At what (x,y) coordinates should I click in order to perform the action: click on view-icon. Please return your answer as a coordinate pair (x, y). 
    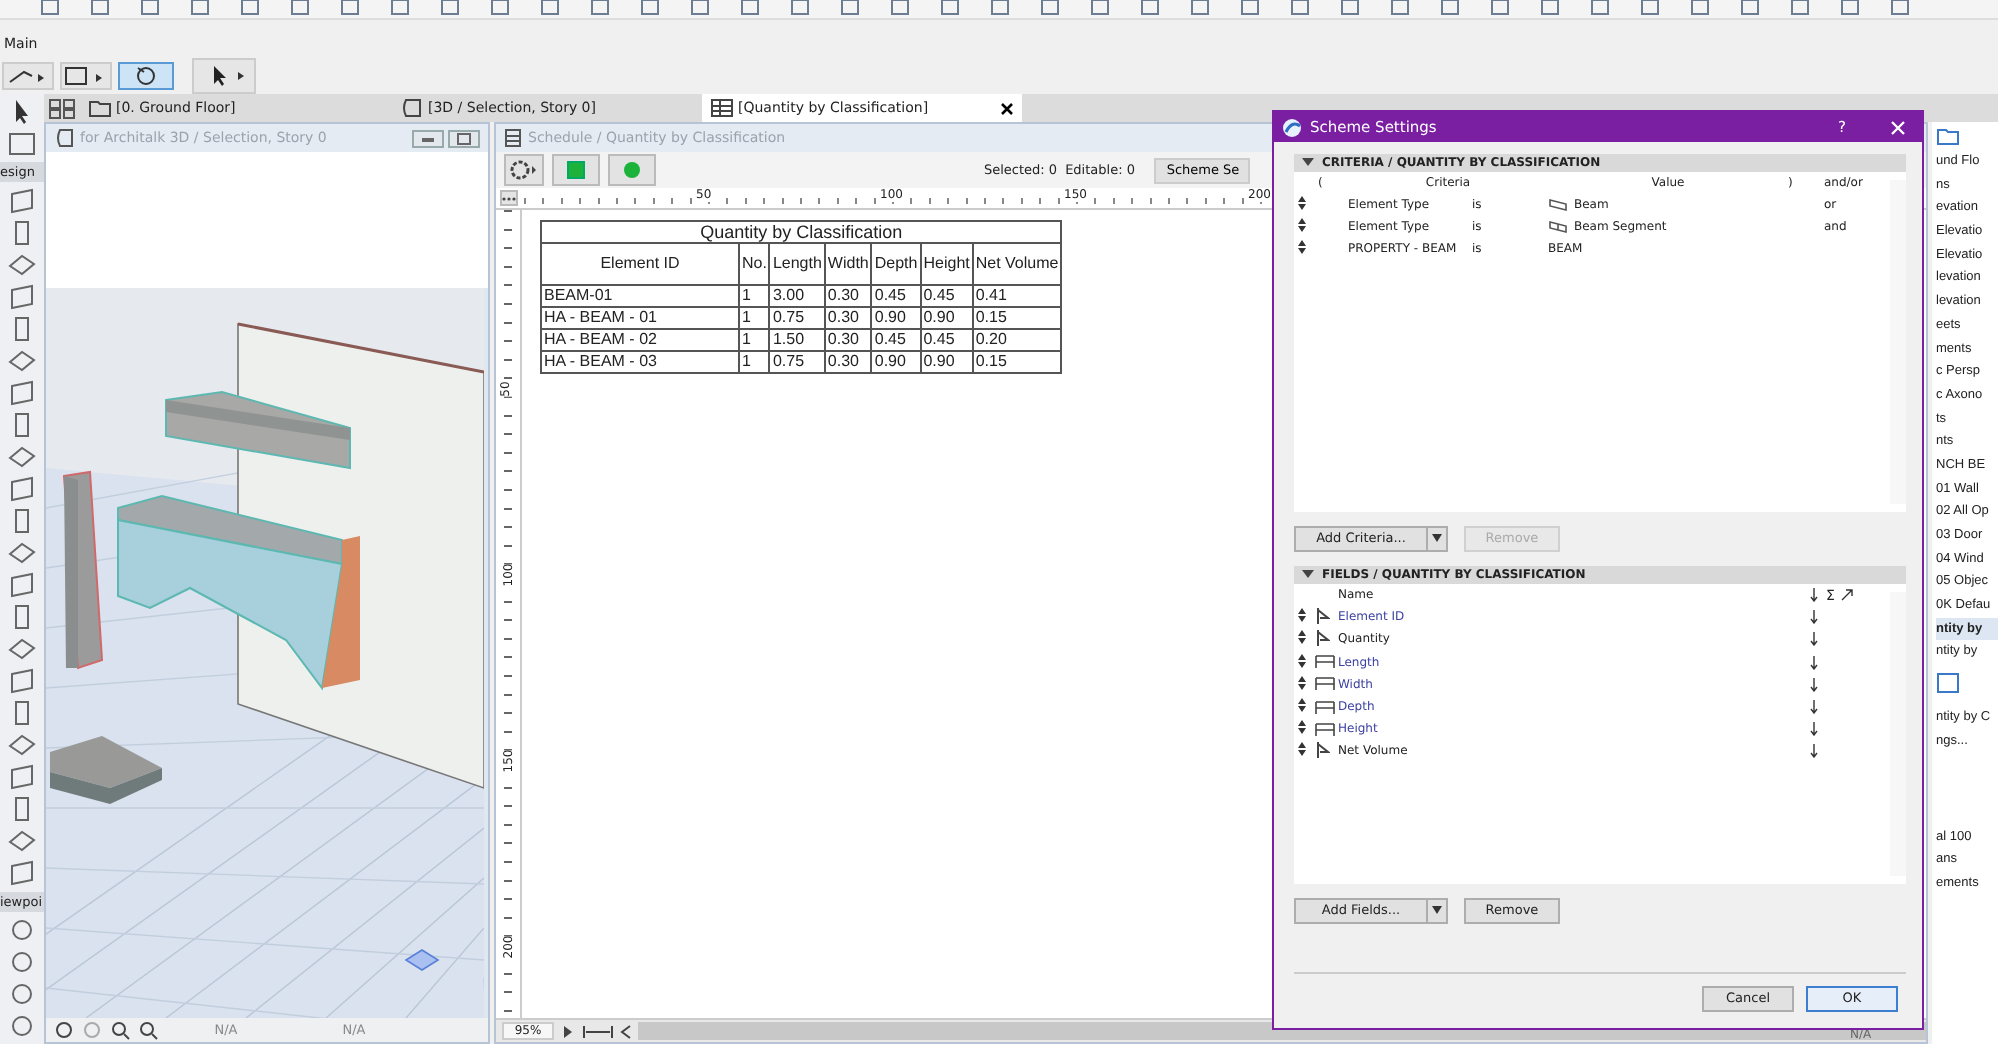
    Looking at the image, I should click on (1948, 683).